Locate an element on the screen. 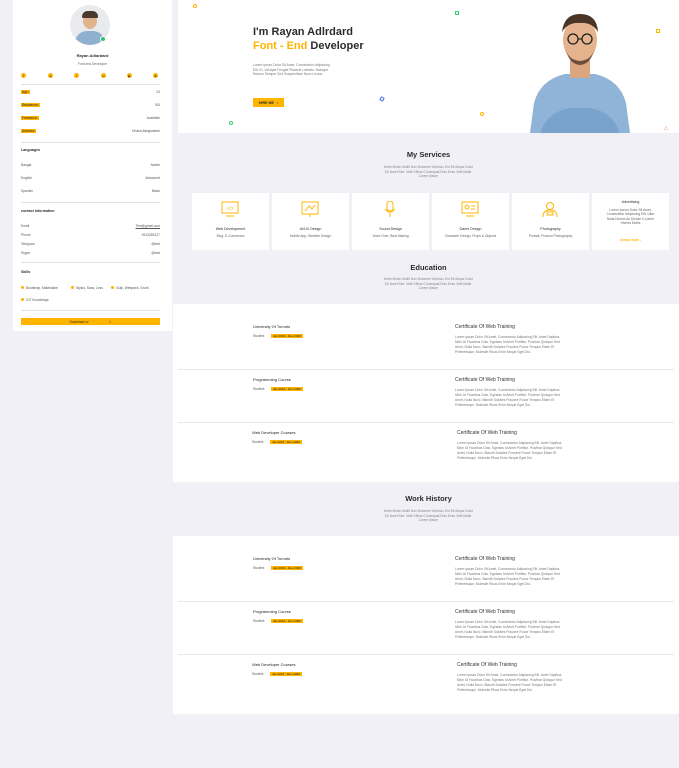 The image size is (679, 768). microphone-icon is located at coordinates (390, 209).